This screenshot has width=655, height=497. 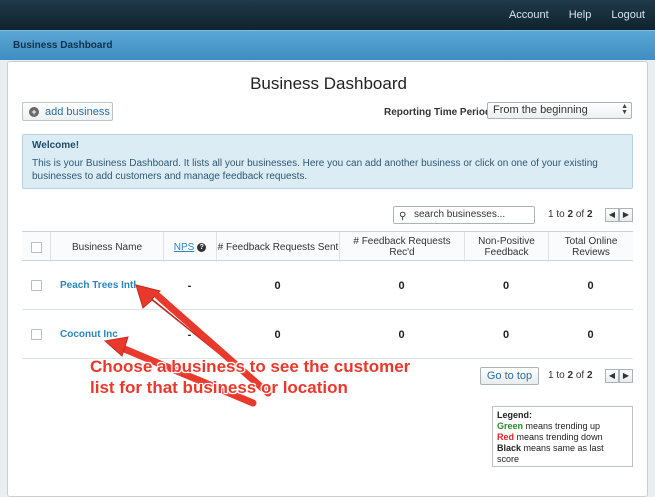 I want to click on legend-red: Red, so click(x=506, y=437).